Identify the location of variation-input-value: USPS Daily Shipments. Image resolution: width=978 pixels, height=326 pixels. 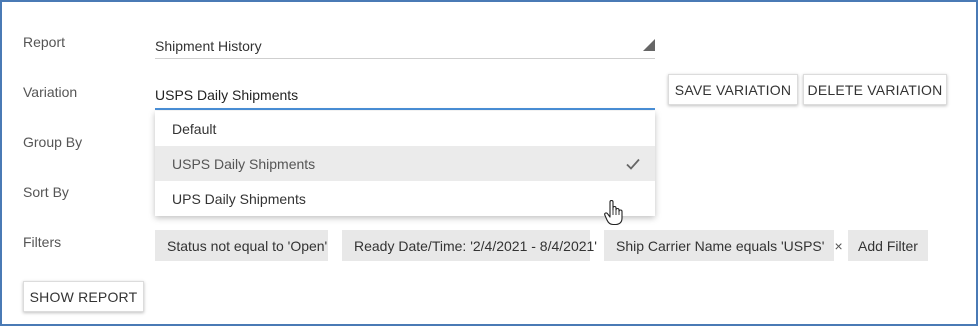
(227, 95).